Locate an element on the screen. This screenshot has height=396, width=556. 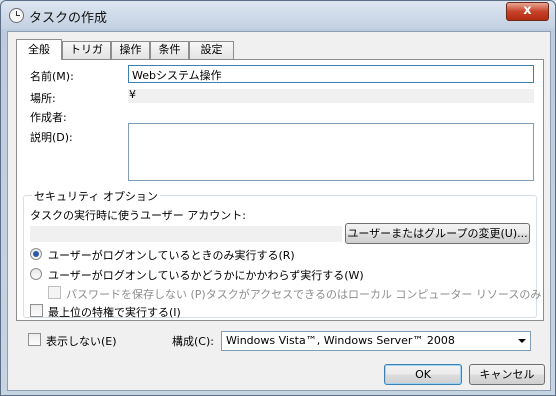
no-password-checkbox is located at coordinates (54, 292).